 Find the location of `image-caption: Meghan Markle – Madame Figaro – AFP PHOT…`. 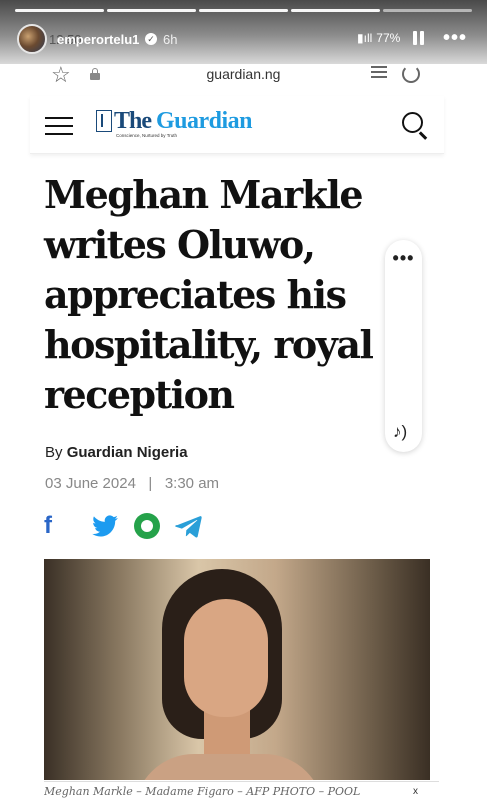

image-caption: Meghan Markle – Madame Figaro – AFP PHOT… is located at coordinates (241, 792).